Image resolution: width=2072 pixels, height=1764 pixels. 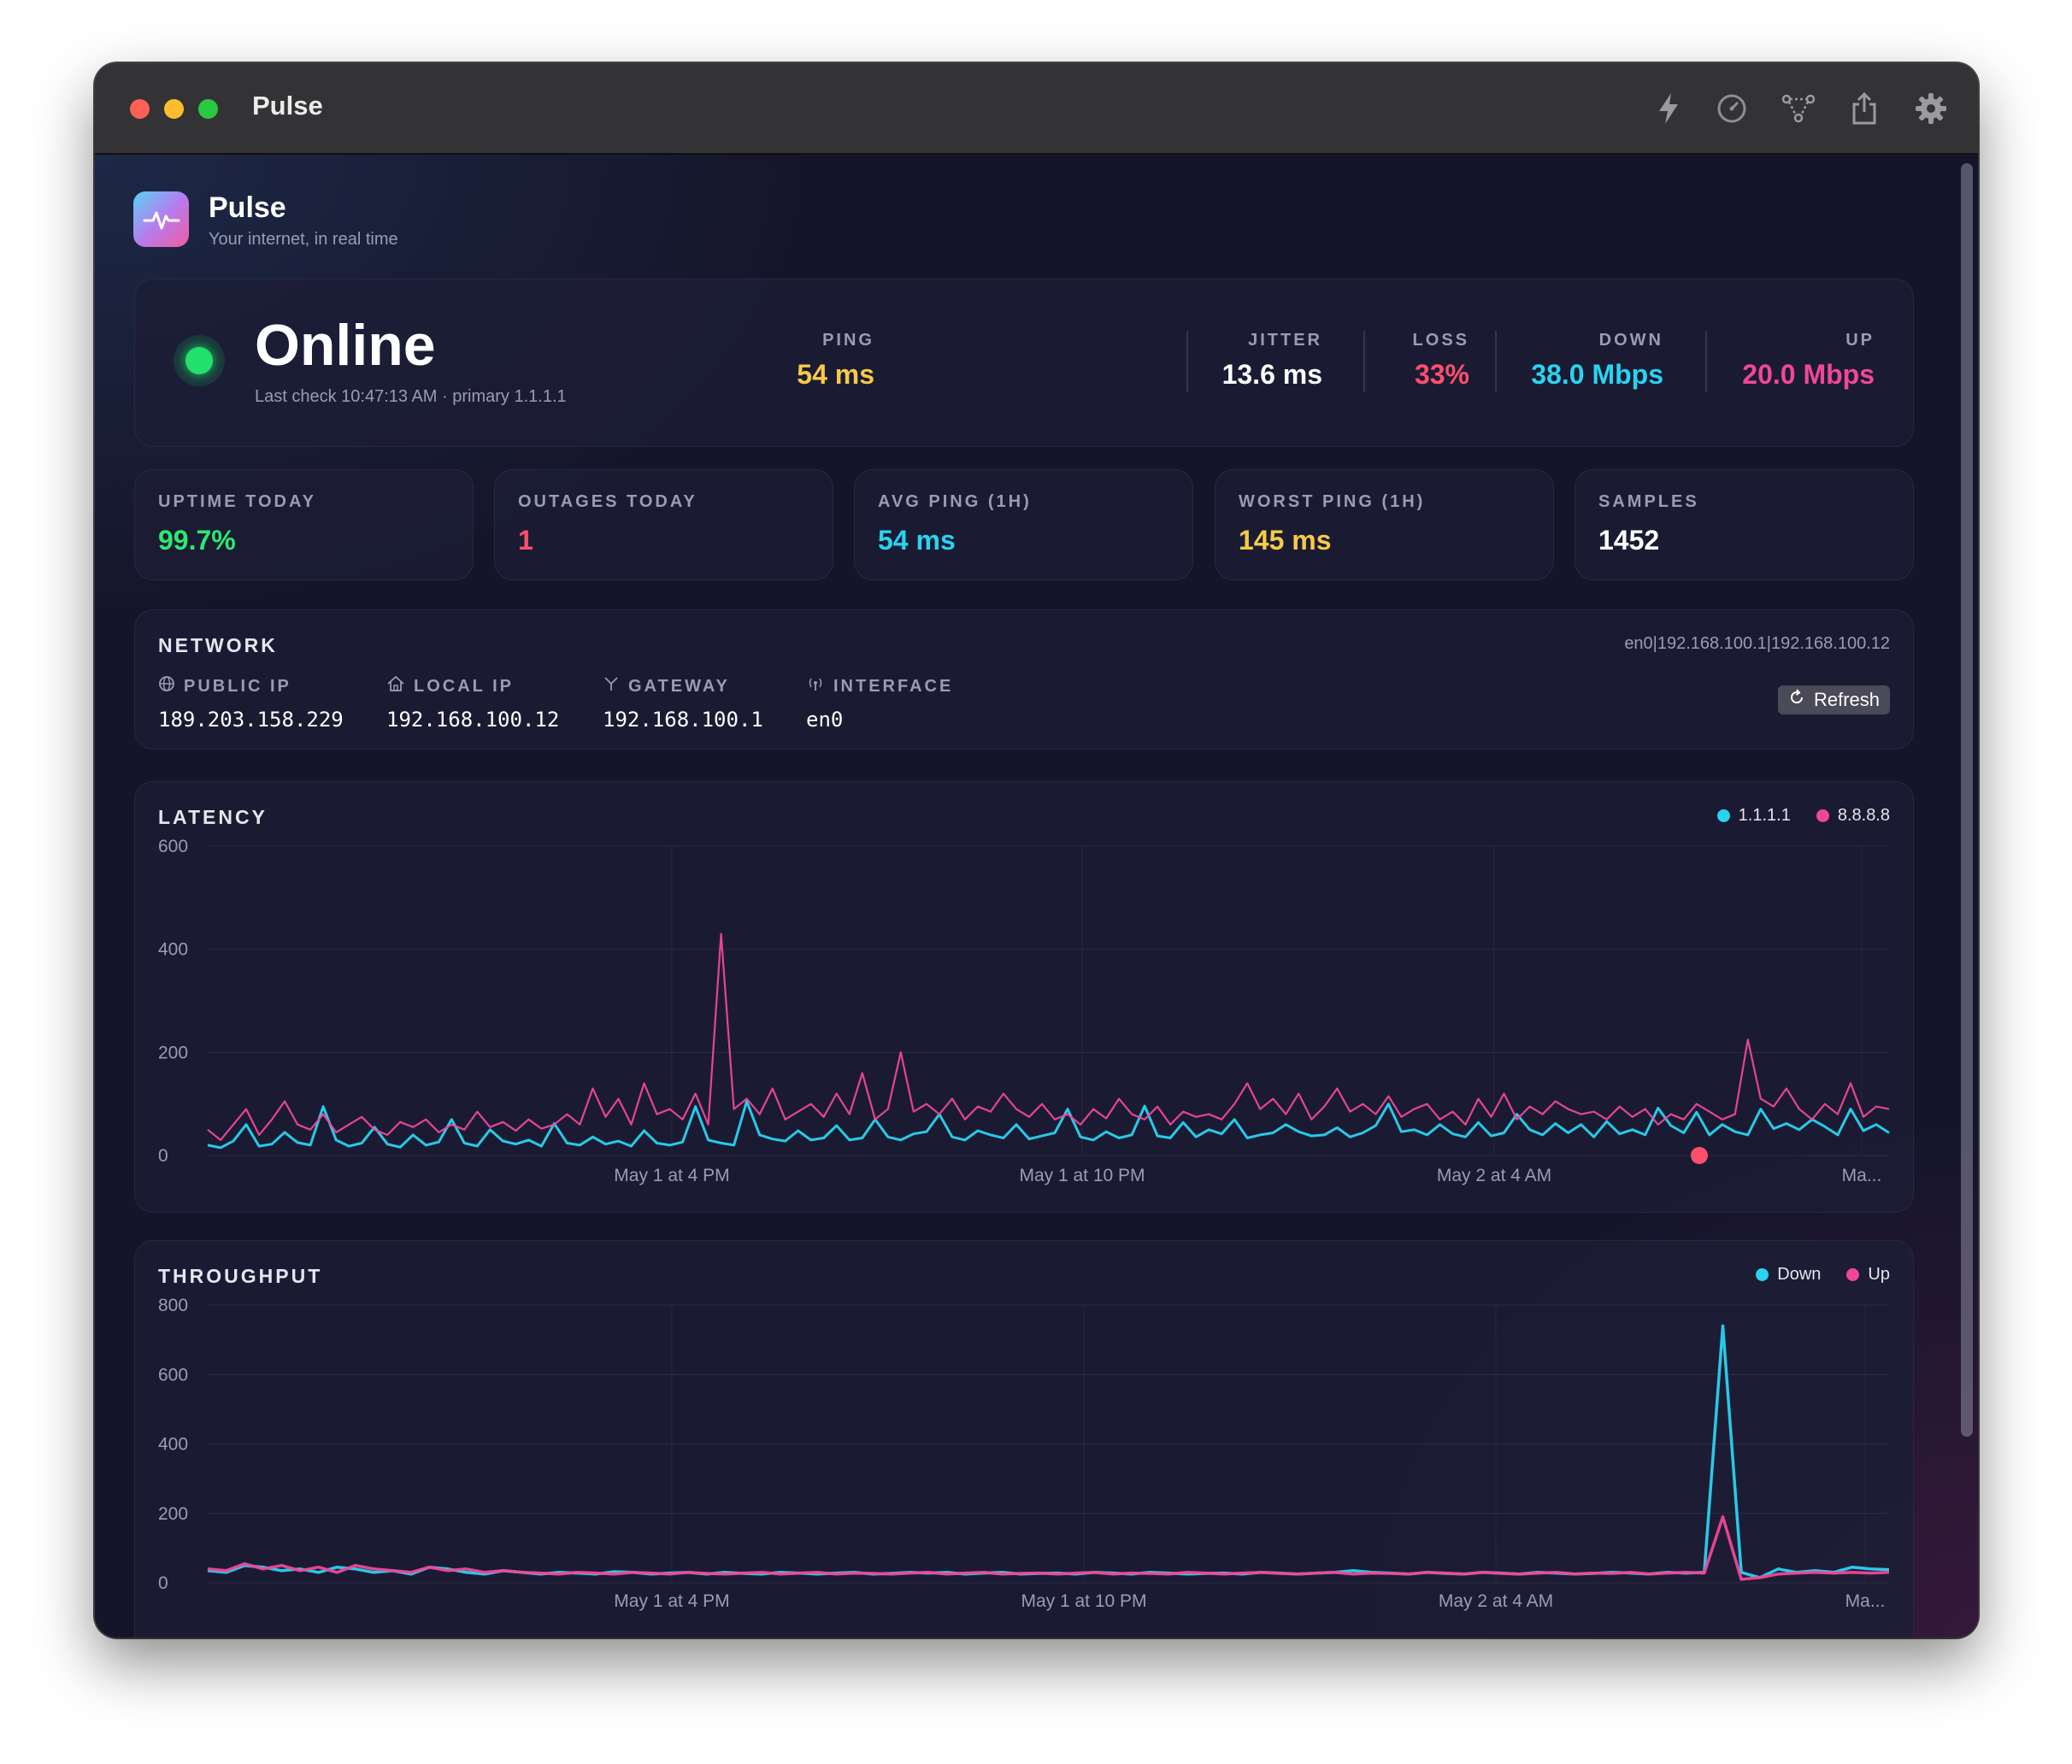 I want to click on metric-label: DOWN, so click(x=1631, y=340).